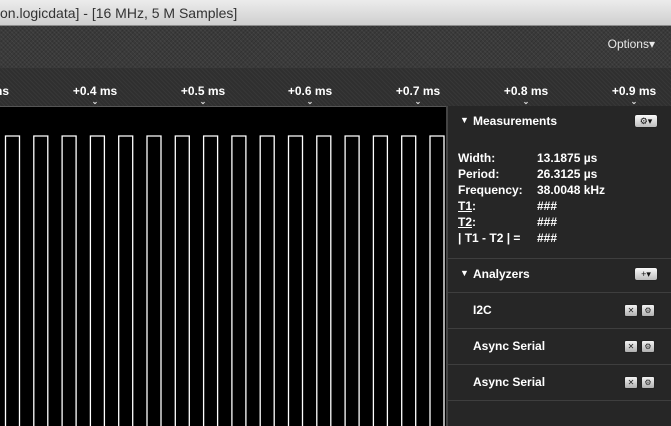 The image size is (671, 426). Describe the element at coordinates (335, 47) in the screenshot. I see `toolbar: Options▾` at that location.